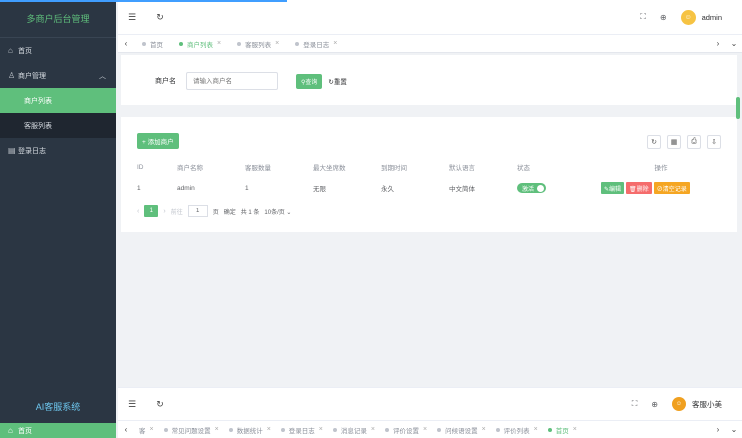 This screenshot has width=742, height=438. What do you see at coordinates (258, 44) in the screenshot?
I see `tab-agent-list: 客服列表 ×` at bounding box center [258, 44].